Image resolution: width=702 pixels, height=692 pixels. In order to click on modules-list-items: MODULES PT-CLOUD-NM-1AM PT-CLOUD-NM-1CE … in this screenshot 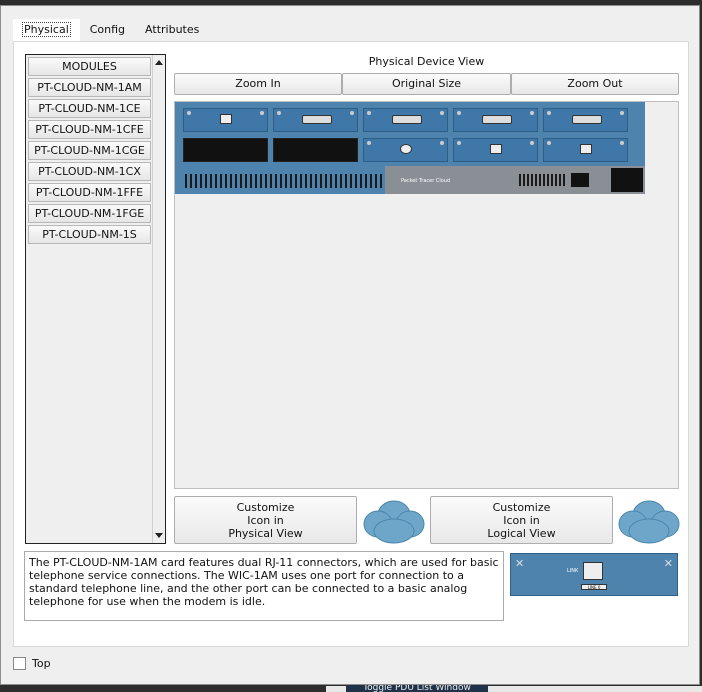, I will do `click(89, 299)`.